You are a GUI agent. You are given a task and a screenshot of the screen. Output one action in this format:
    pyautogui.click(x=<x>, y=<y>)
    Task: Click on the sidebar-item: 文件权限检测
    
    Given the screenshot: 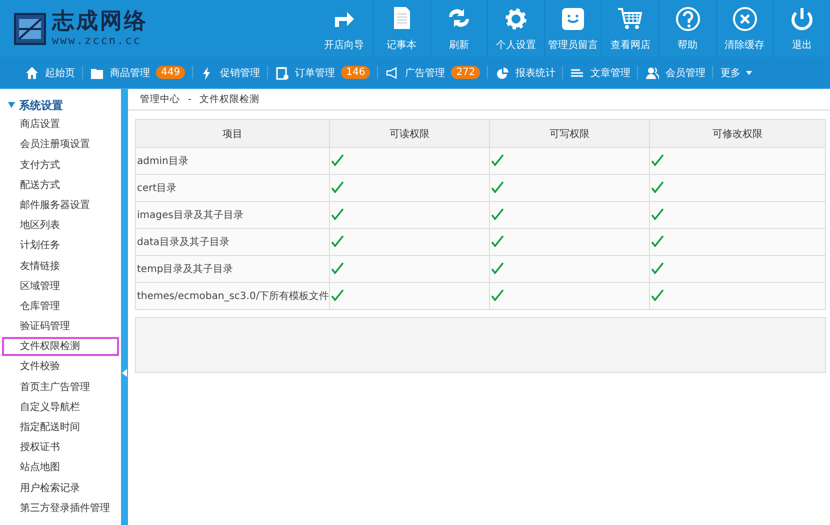 What is the action you would take?
    pyautogui.click(x=60, y=346)
    